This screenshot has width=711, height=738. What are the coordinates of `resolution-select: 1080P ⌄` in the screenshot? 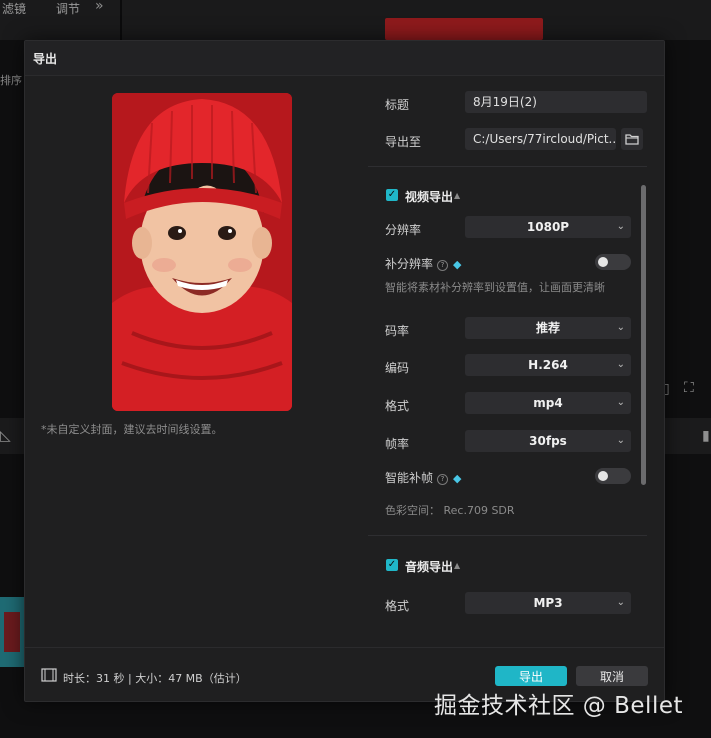 It's located at (548, 227).